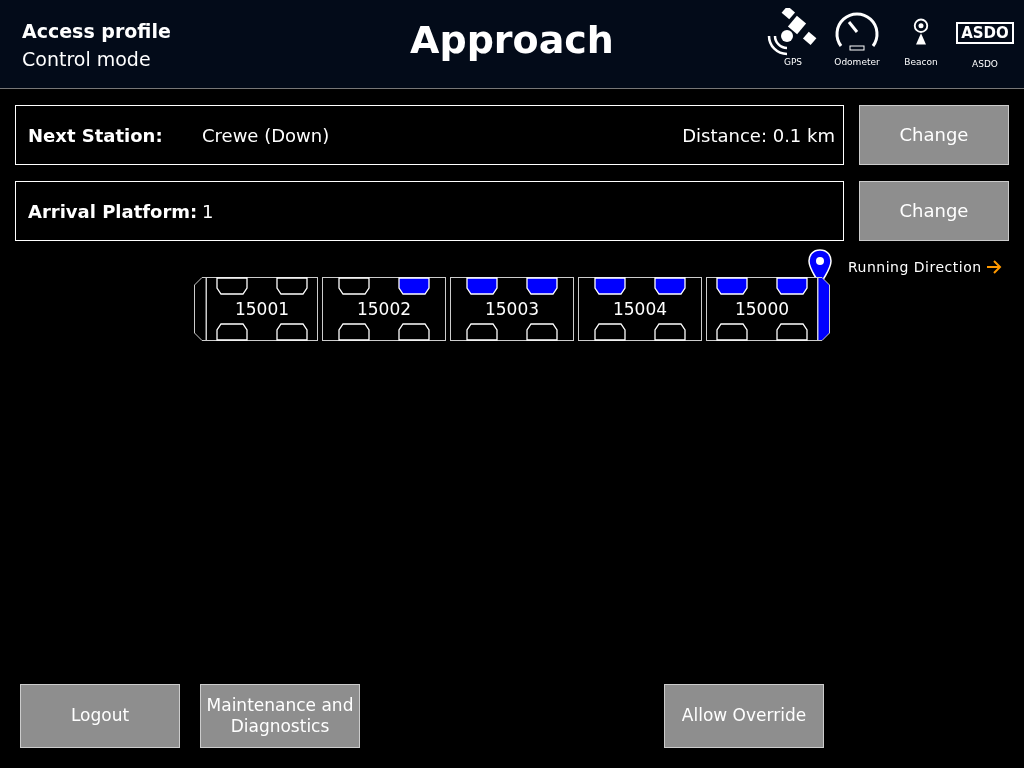 This screenshot has width=1024, height=768. Describe the element at coordinates (985, 33) in the screenshot. I see `asdo-indicator: ASDO` at that location.